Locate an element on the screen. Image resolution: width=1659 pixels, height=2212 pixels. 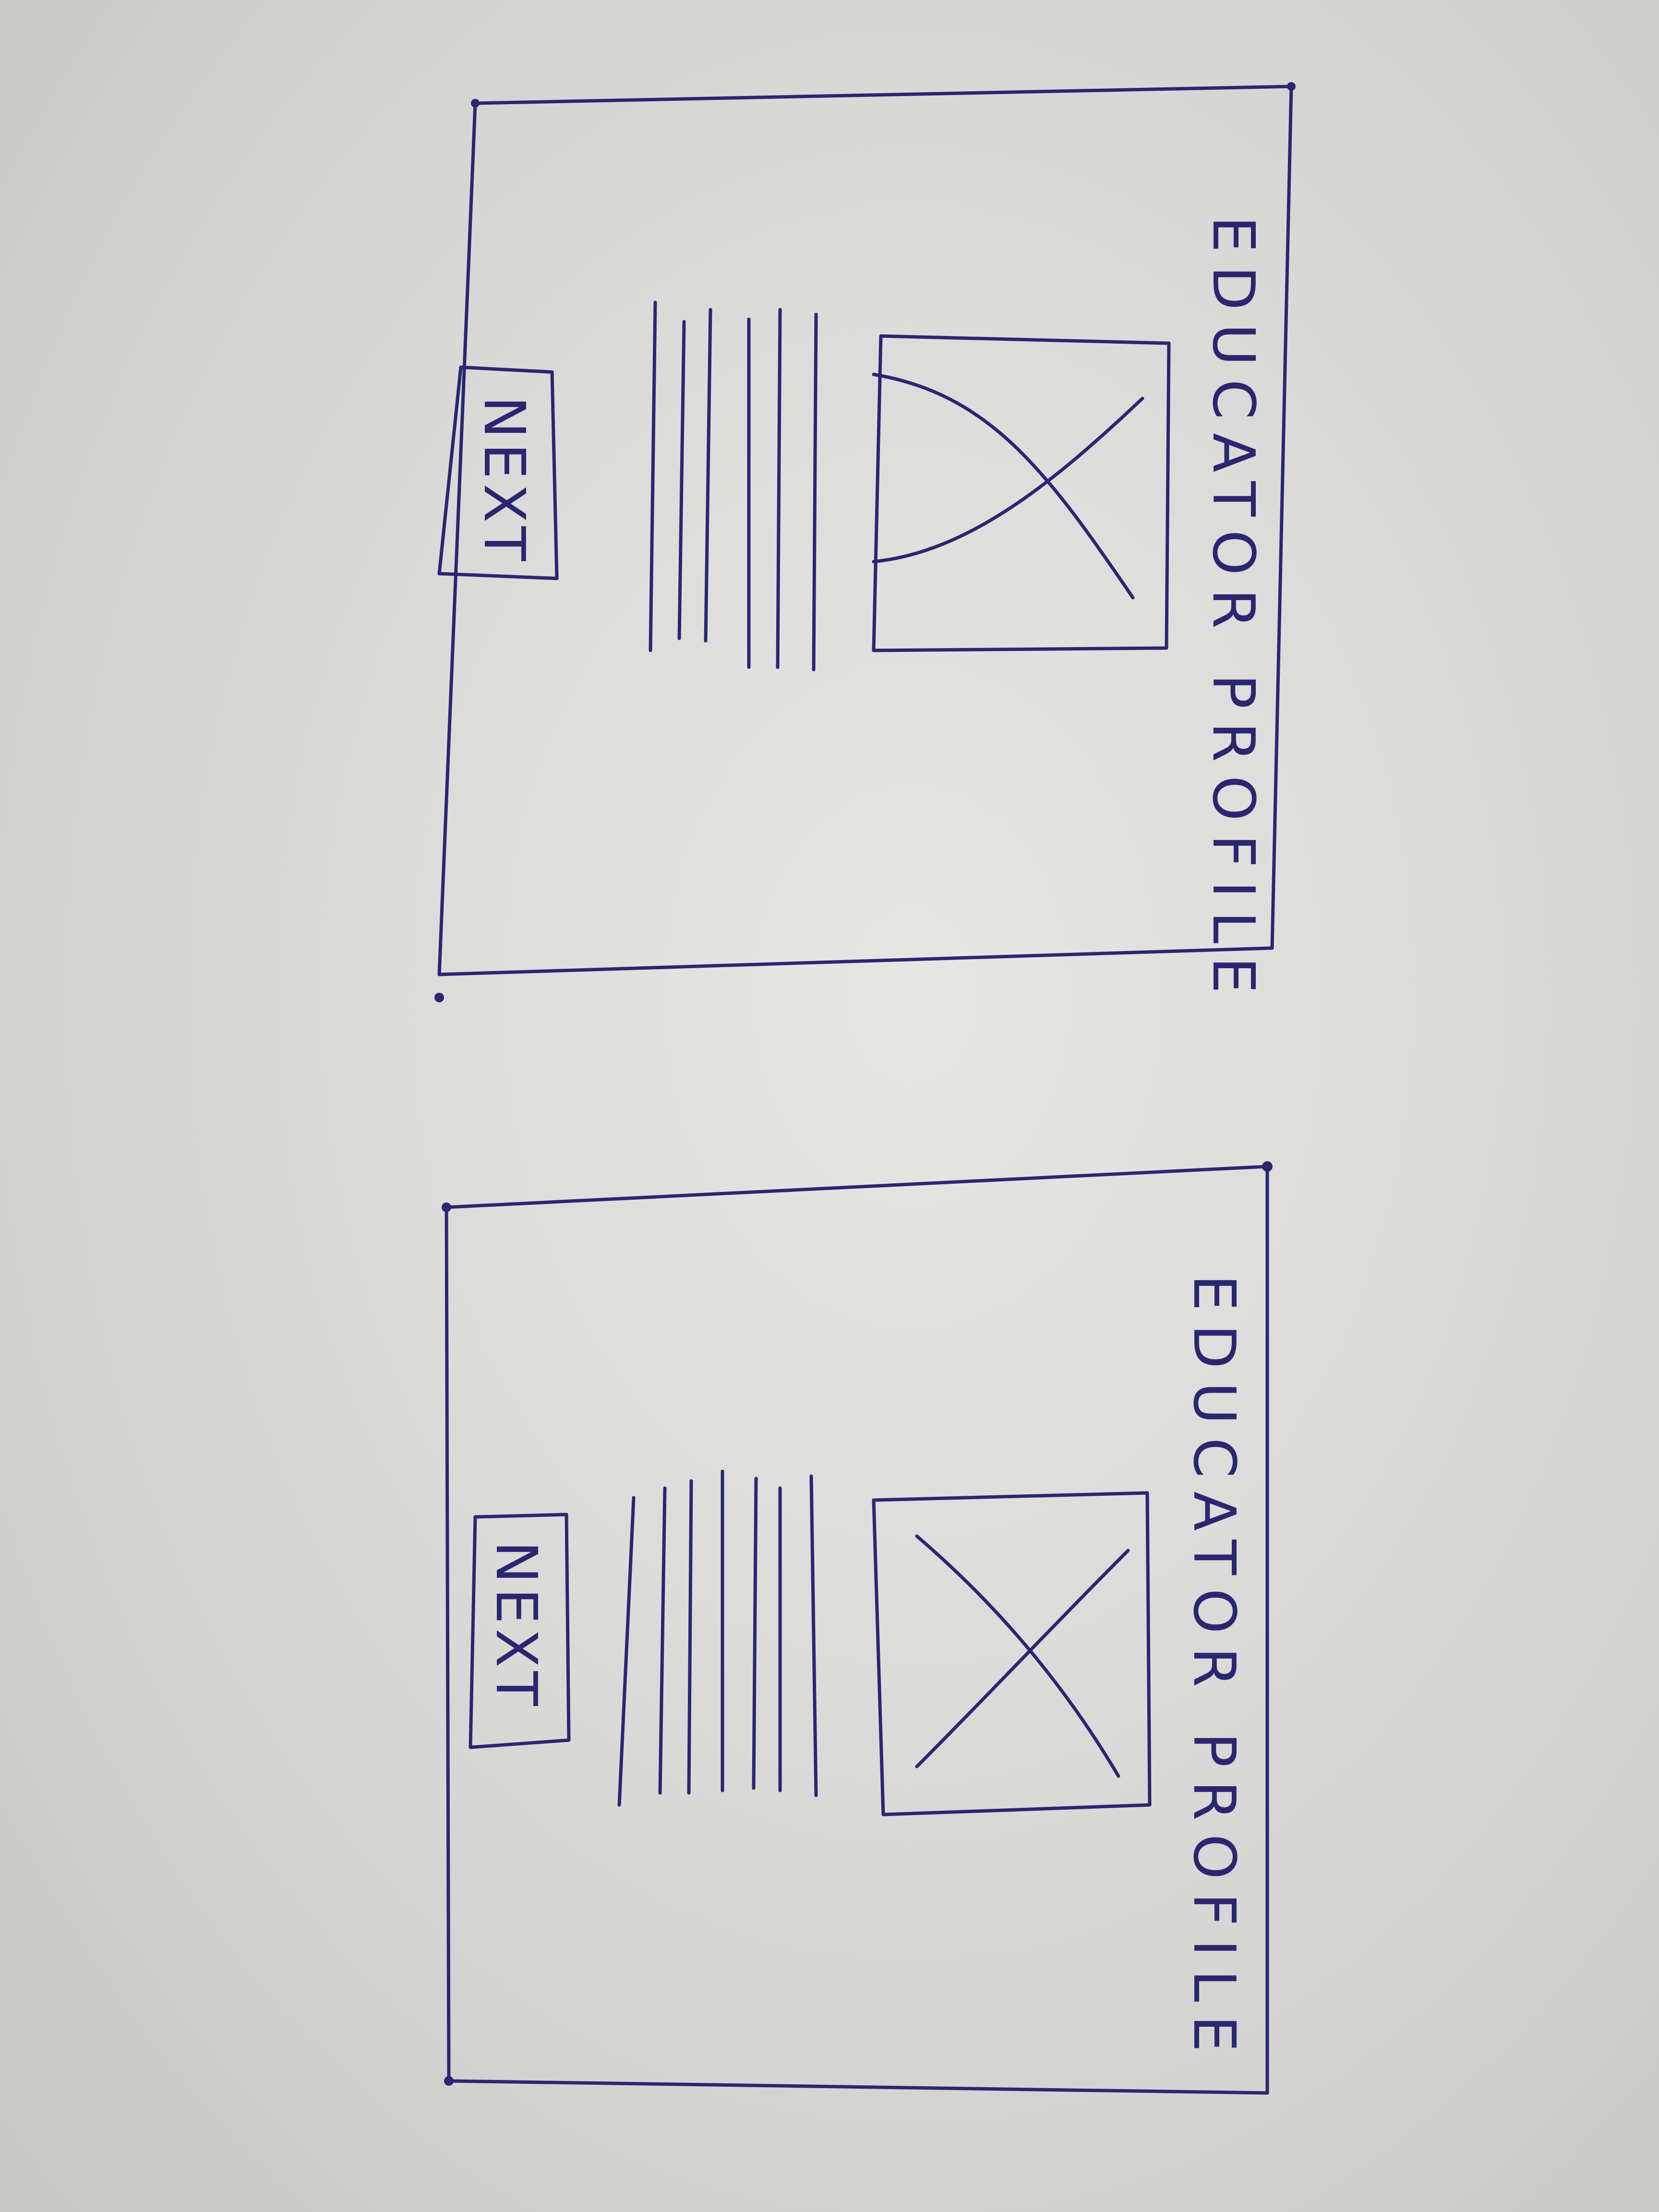
screen-2-image-placeholder is located at coordinates (1012, 1654).